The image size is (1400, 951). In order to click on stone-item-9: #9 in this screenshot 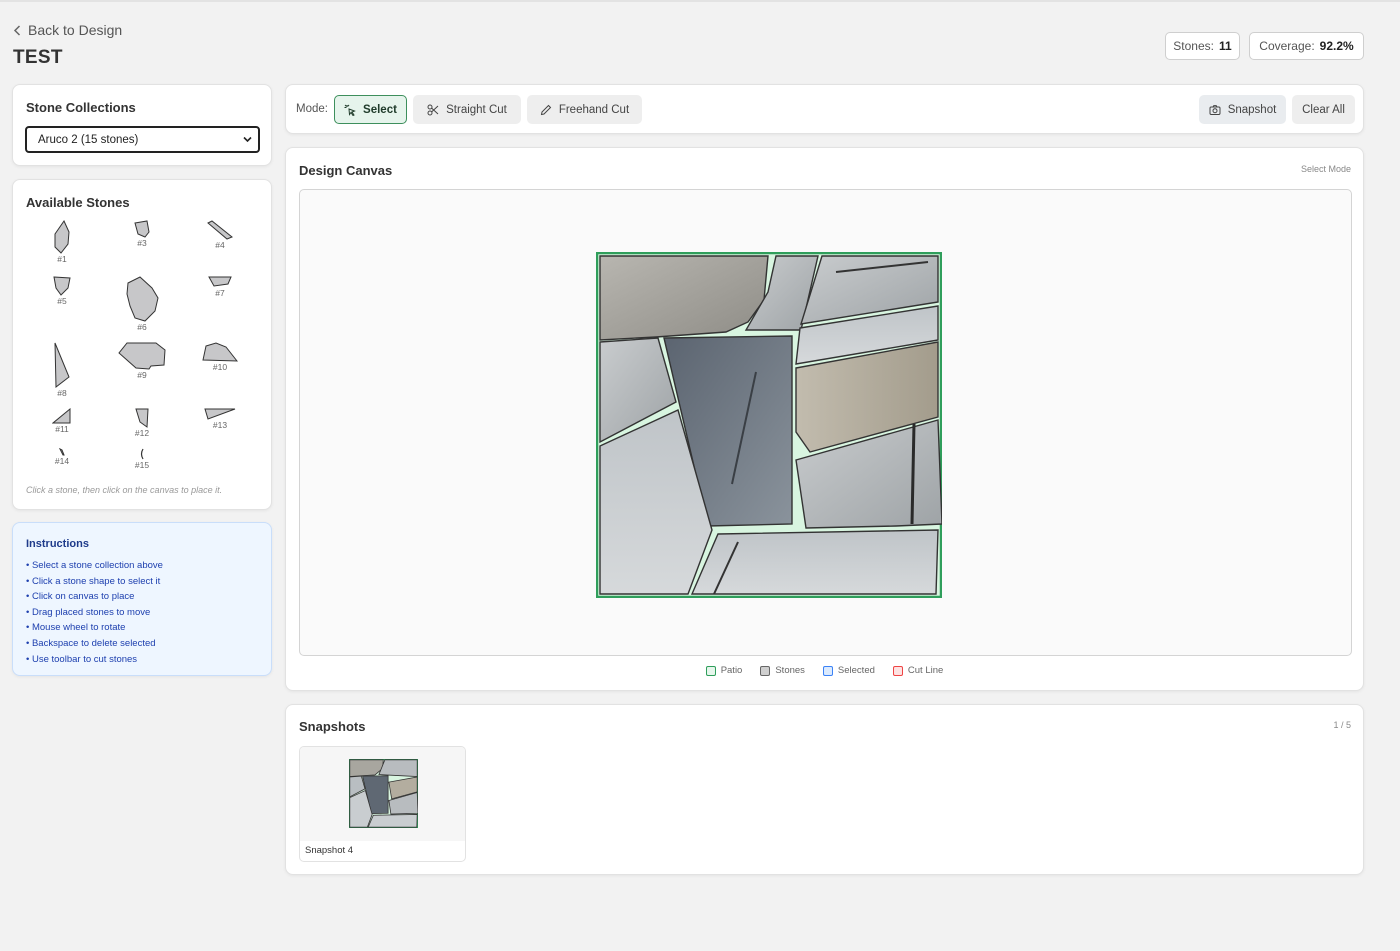, I will do `click(142, 361)`.